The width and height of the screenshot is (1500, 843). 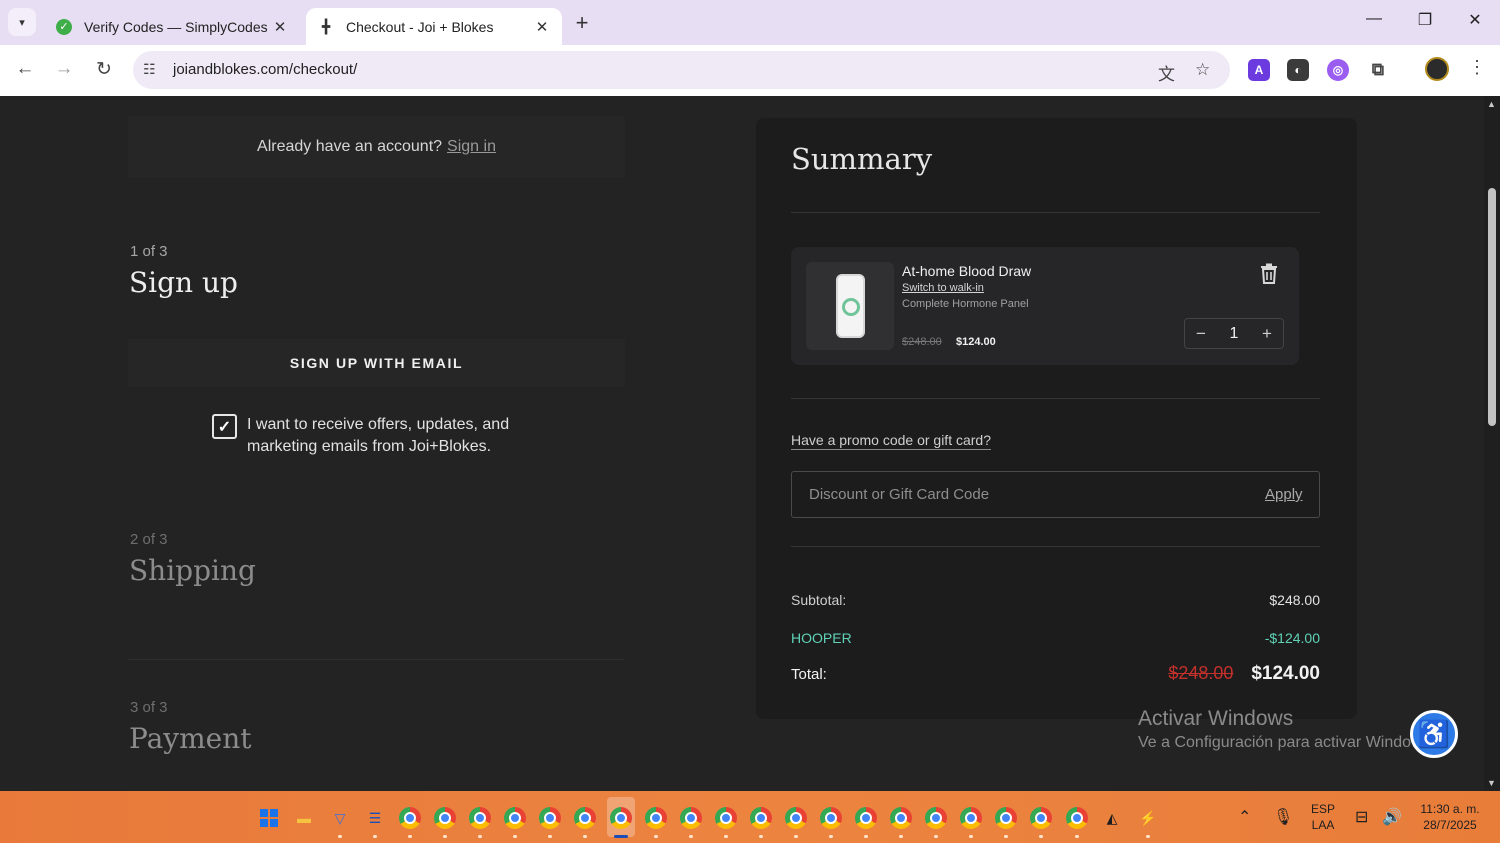 What do you see at coordinates (1283, 817) in the screenshot?
I see `microphone-icon: 🎙` at bounding box center [1283, 817].